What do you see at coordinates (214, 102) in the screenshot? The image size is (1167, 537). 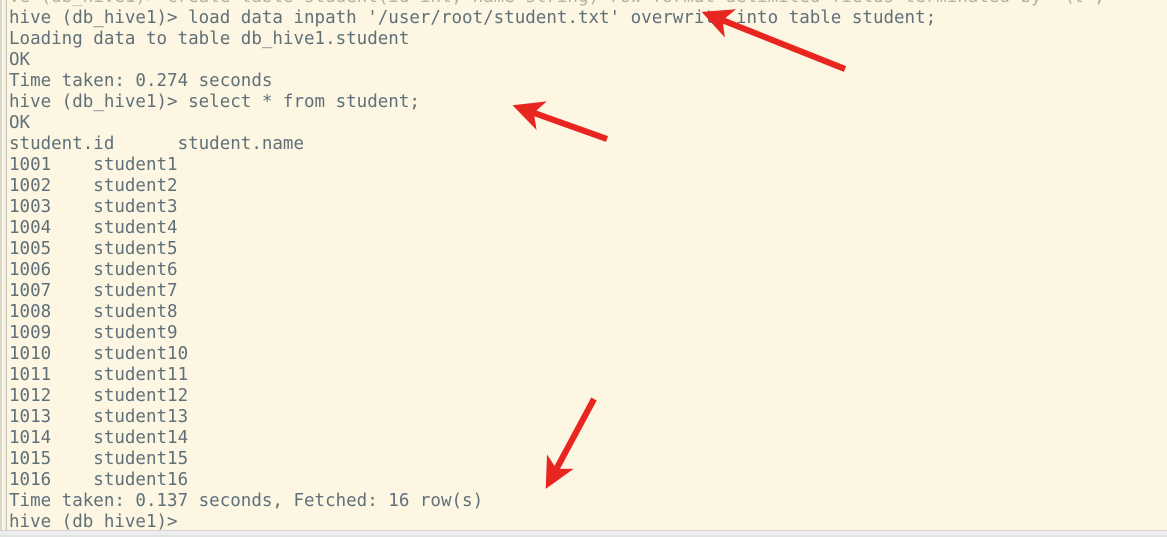 I see `terminal-line: hive (db_hive1)> select * from student;` at bounding box center [214, 102].